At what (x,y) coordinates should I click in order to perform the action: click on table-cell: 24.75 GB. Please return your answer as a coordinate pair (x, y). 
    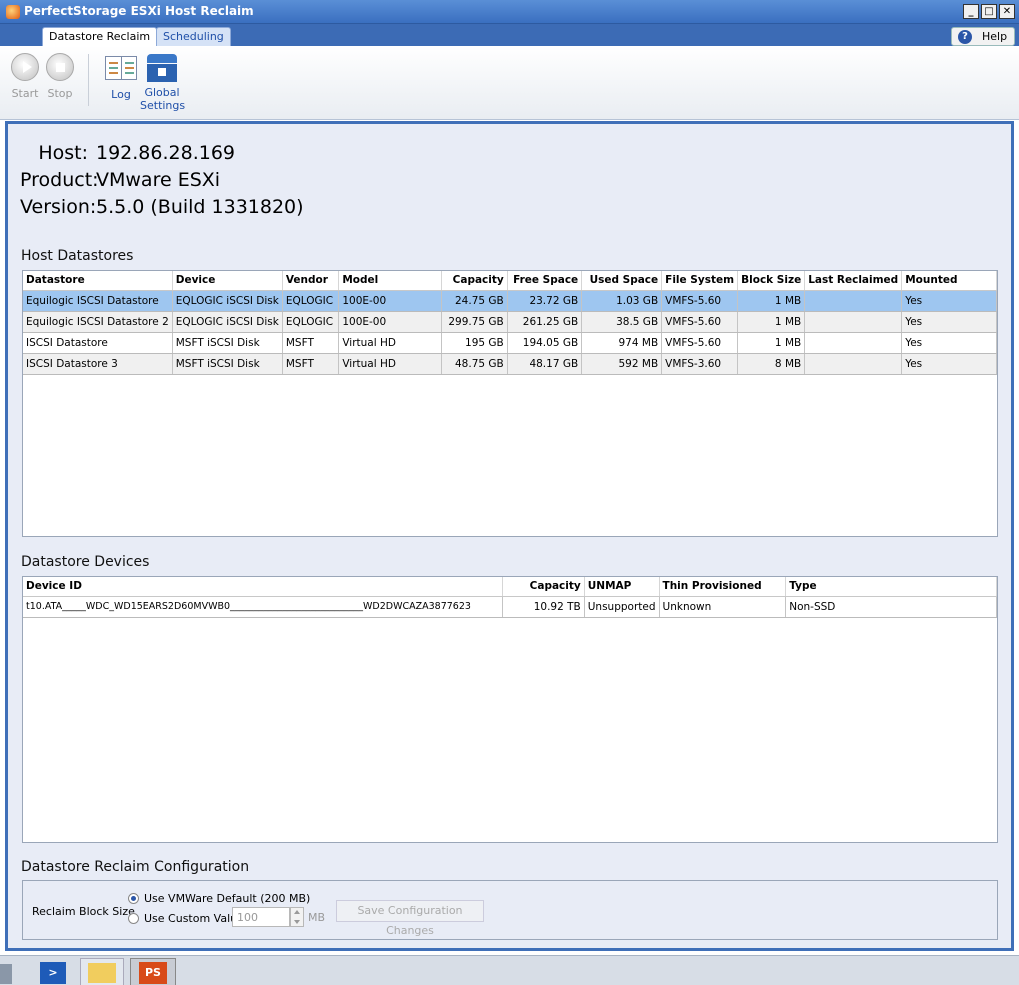
    Looking at the image, I should click on (474, 301).